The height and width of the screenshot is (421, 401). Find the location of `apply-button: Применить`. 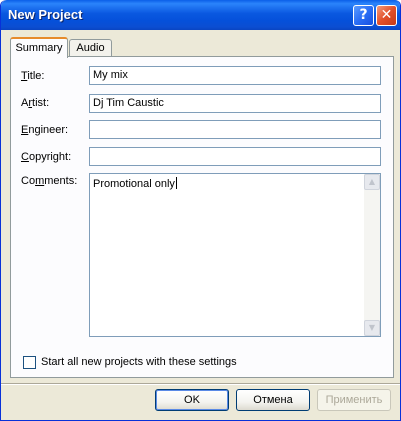

apply-button: Применить is located at coordinates (354, 400).